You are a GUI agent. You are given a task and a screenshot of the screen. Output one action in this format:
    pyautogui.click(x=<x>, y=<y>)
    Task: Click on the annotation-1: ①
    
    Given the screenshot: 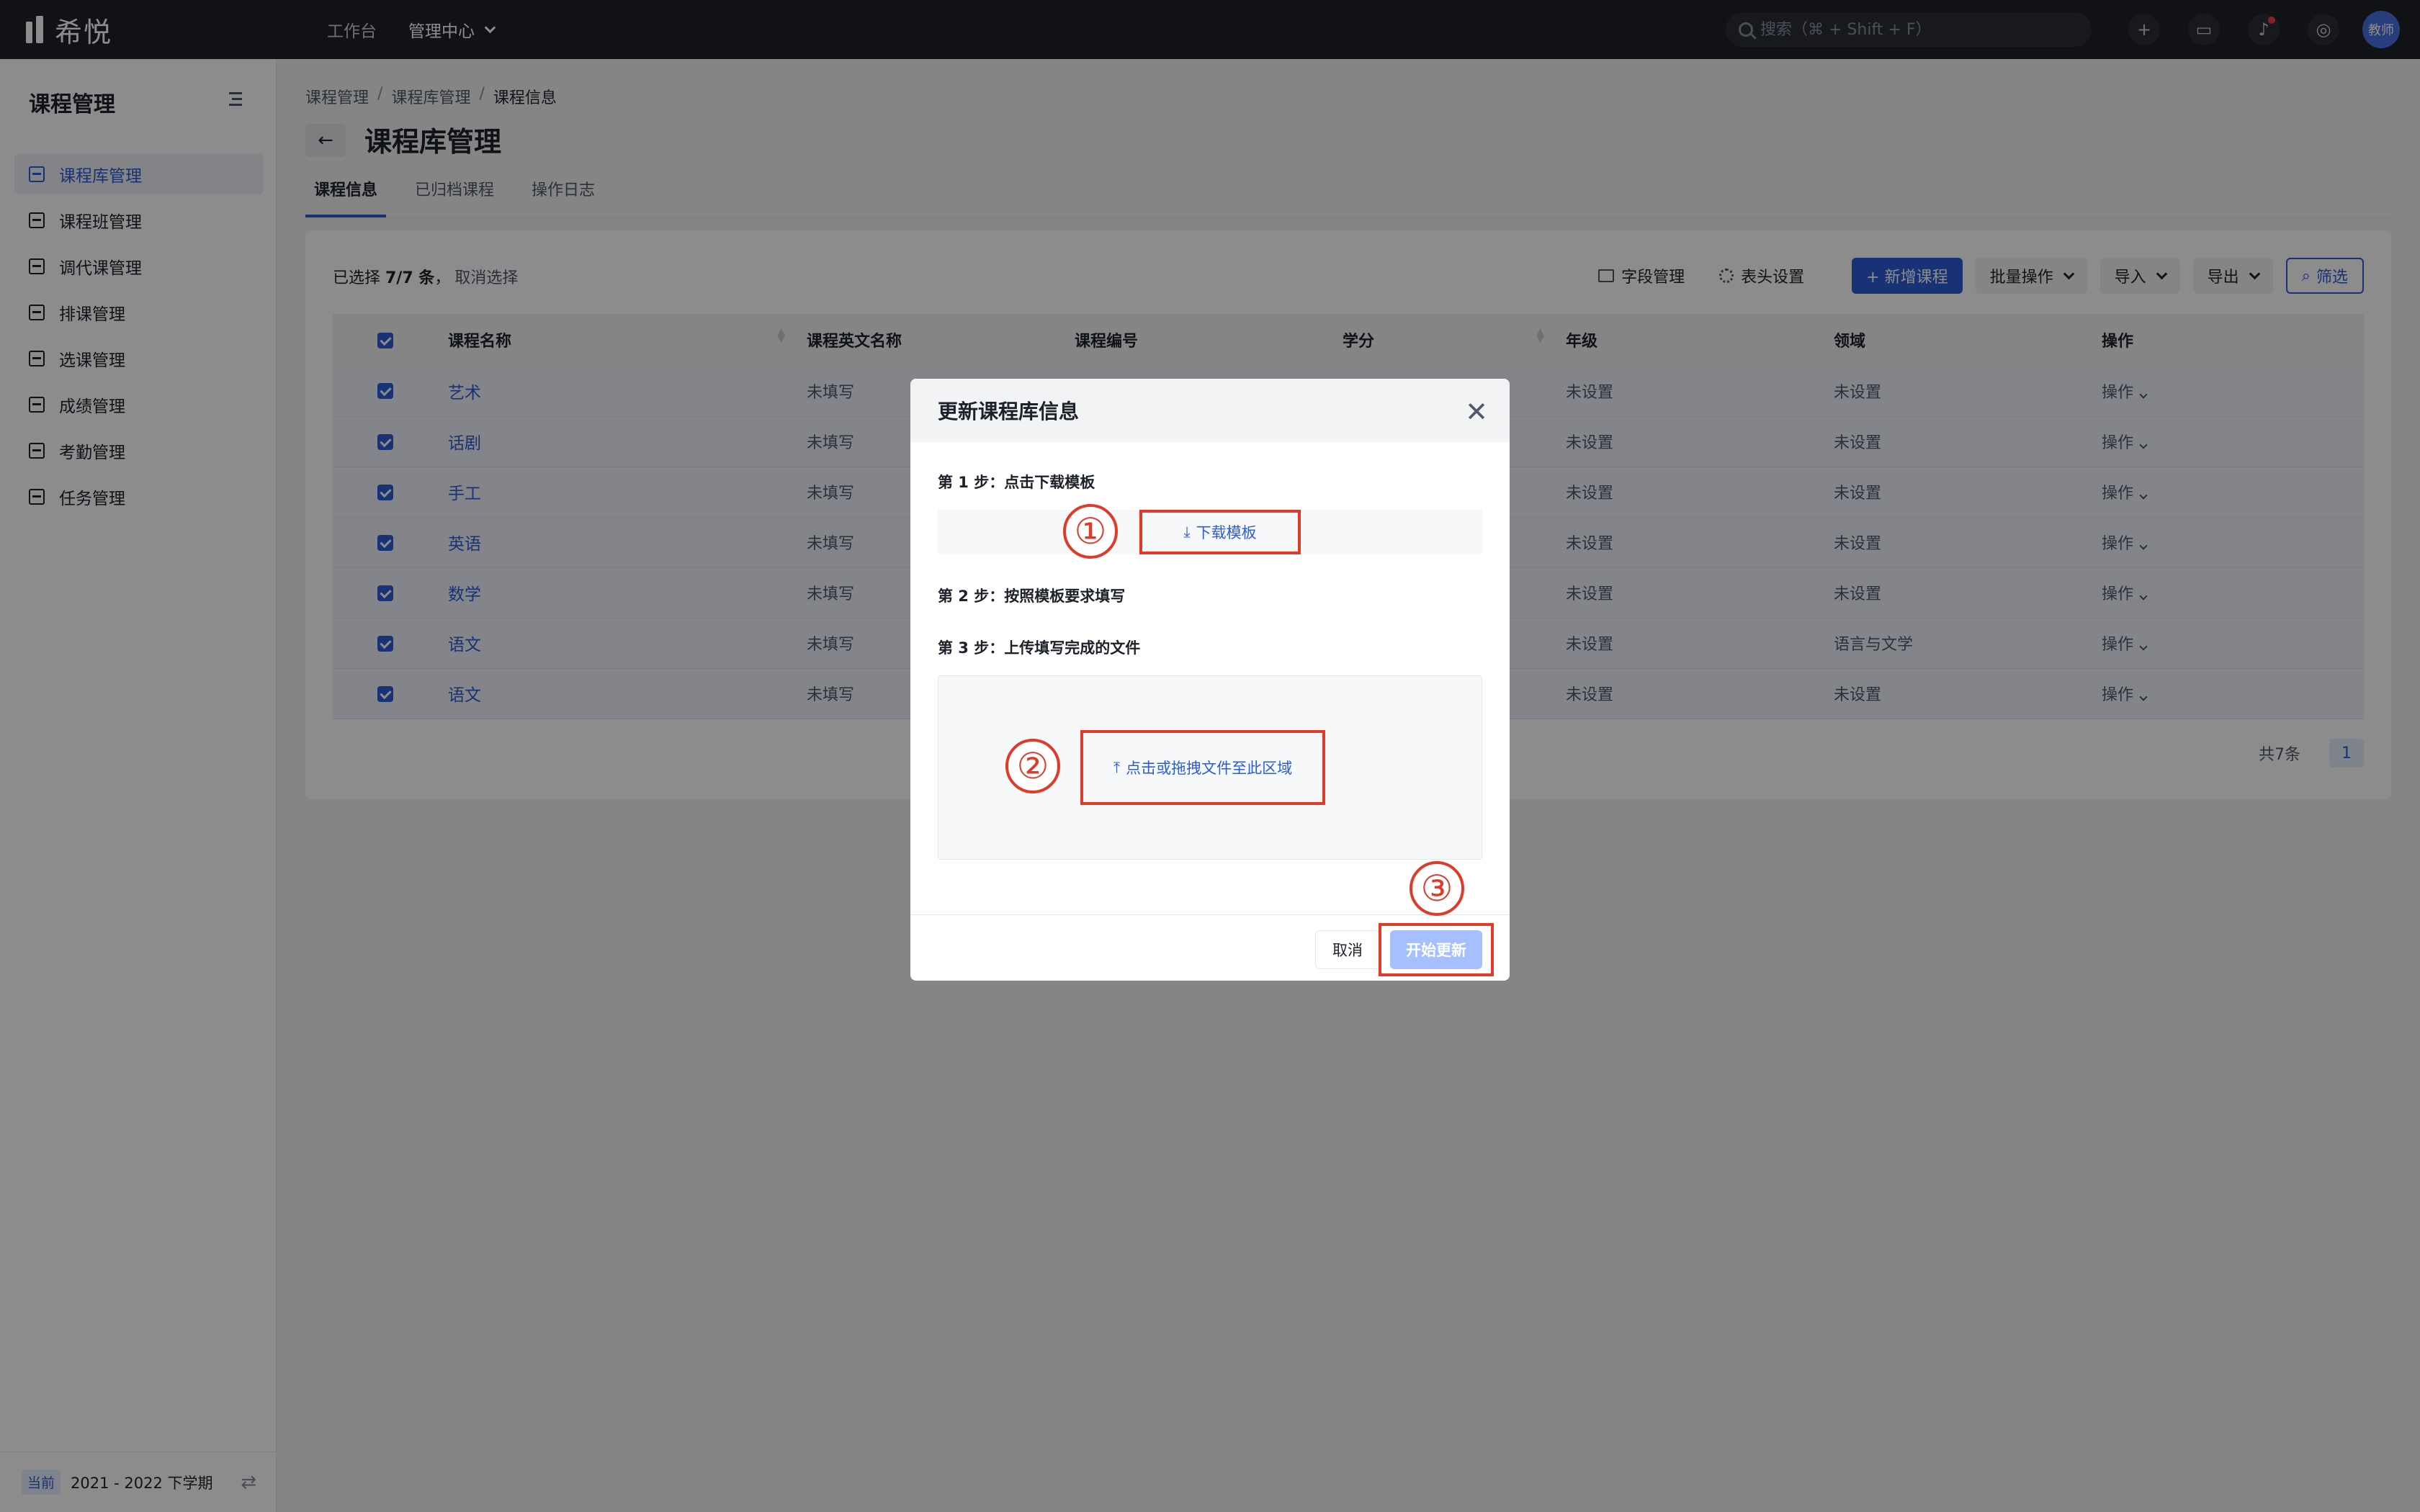 What is the action you would take?
    pyautogui.click(x=1090, y=531)
    